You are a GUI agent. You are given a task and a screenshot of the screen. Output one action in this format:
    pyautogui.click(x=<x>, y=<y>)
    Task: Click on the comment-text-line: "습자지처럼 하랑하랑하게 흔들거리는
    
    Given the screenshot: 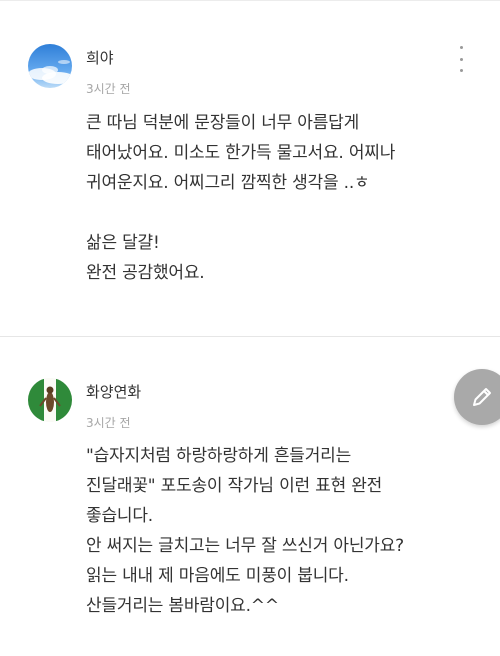 What is the action you would take?
    pyautogui.click(x=219, y=456)
    